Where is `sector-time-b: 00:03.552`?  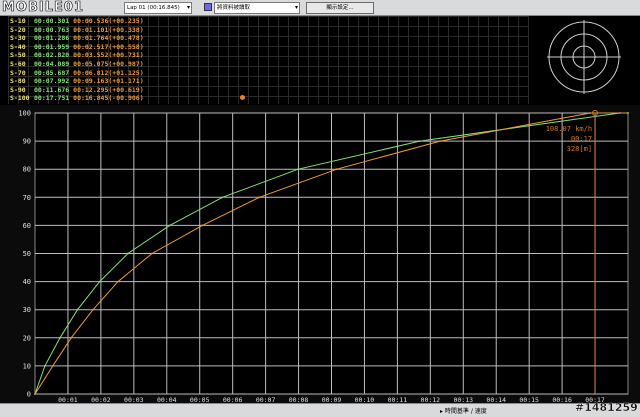 sector-time-b: 00:03.552 is located at coordinates (91, 55).